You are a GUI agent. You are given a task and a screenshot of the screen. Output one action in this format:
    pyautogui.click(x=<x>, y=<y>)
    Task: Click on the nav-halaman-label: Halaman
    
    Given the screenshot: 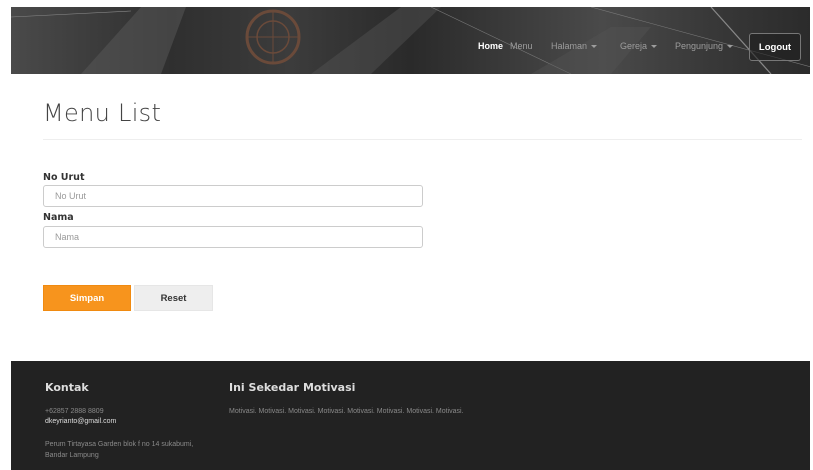 What is the action you would take?
    pyautogui.click(x=569, y=46)
    